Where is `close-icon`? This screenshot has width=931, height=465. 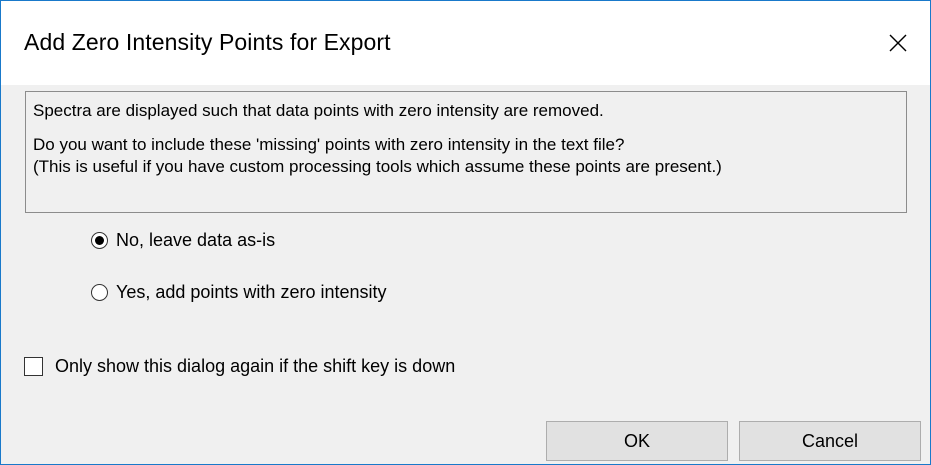
close-icon is located at coordinates (898, 43).